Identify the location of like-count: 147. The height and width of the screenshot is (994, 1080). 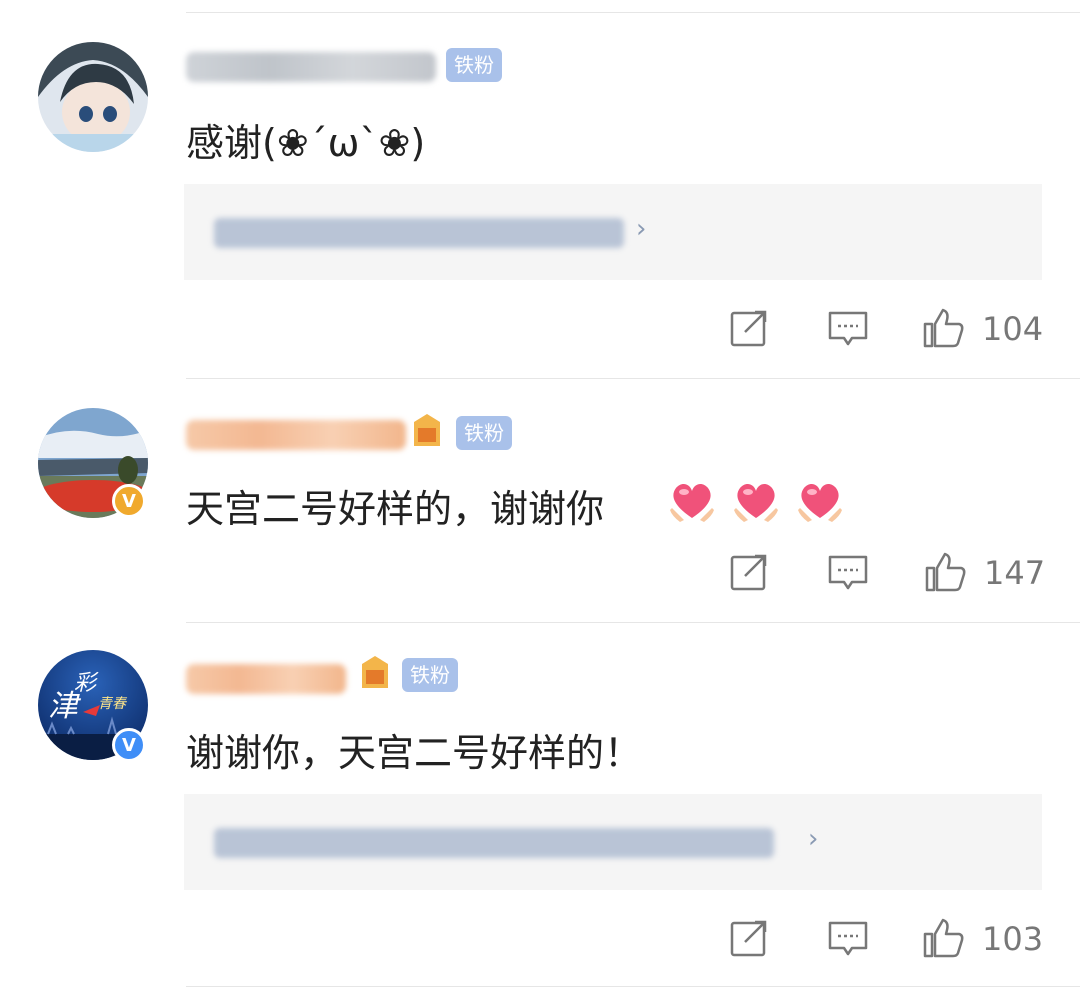
(1015, 573).